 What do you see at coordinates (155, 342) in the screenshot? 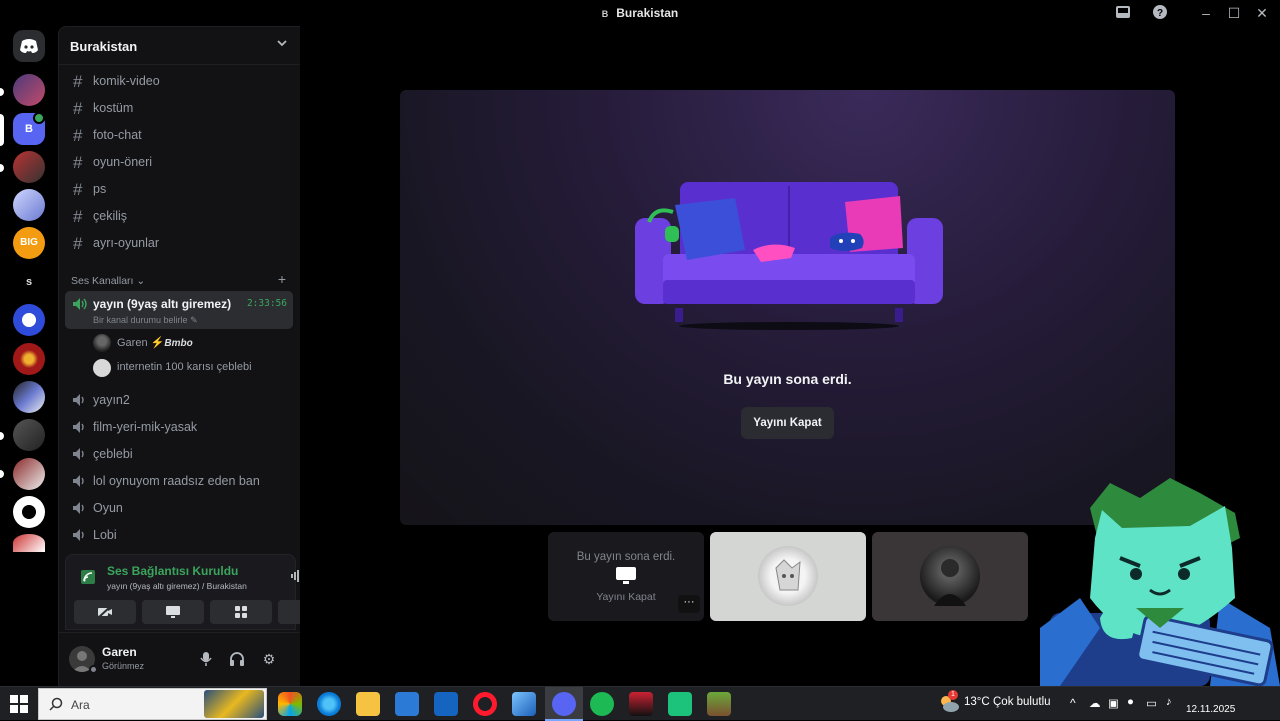
I see `member-name: Garen ⚡Bmbo` at bounding box center [155, 342].